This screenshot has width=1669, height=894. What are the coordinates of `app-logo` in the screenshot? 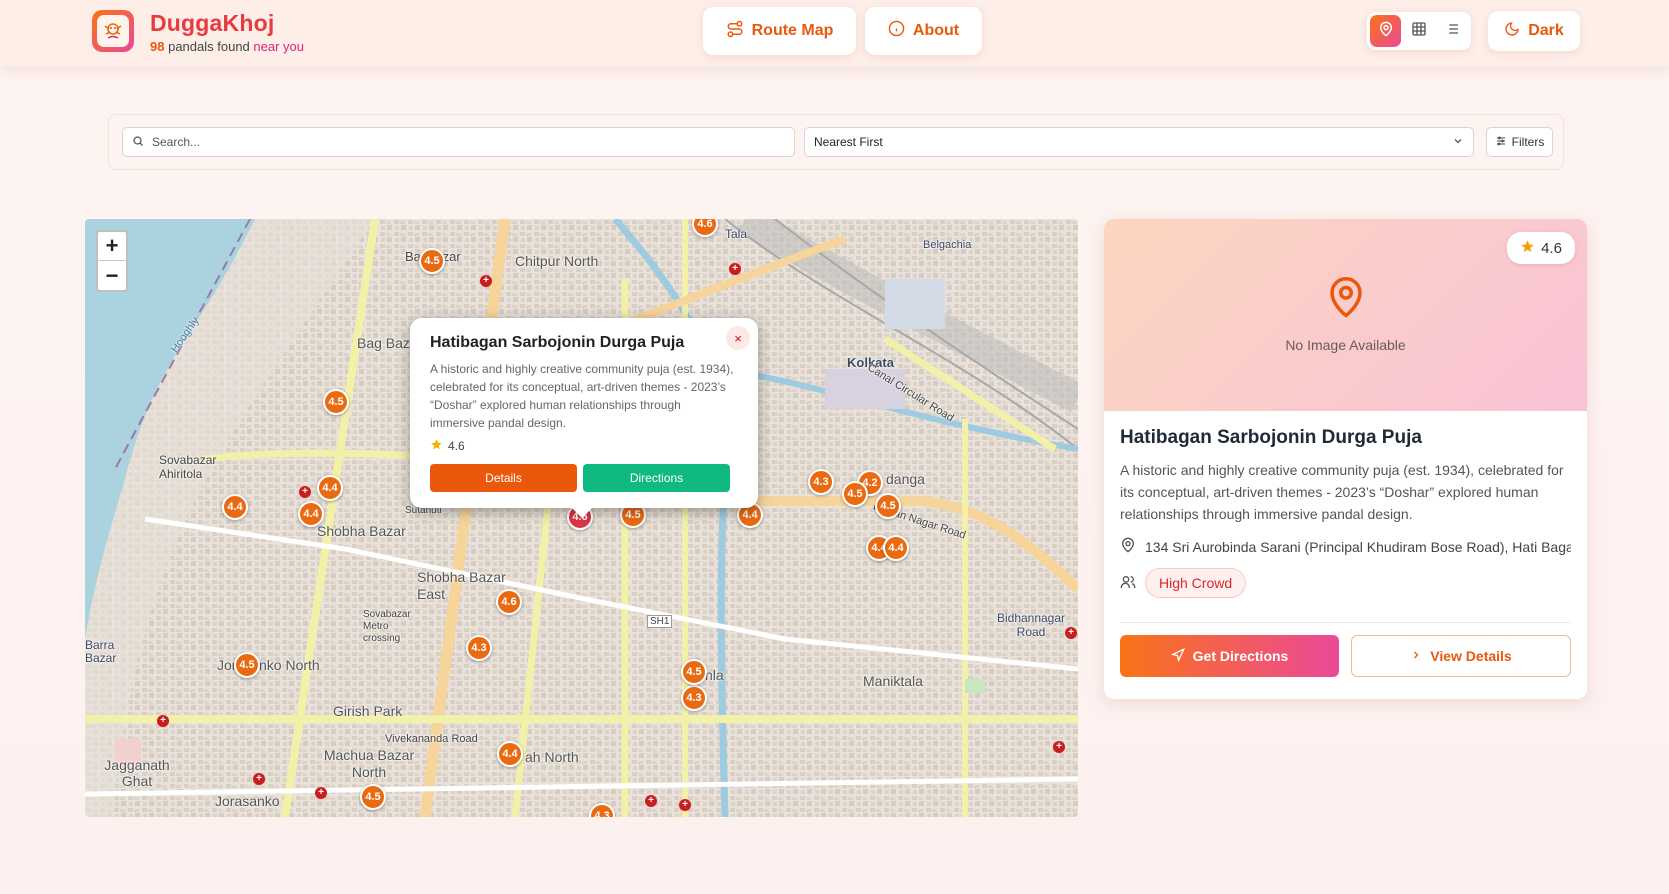 It's located at (113, 31).